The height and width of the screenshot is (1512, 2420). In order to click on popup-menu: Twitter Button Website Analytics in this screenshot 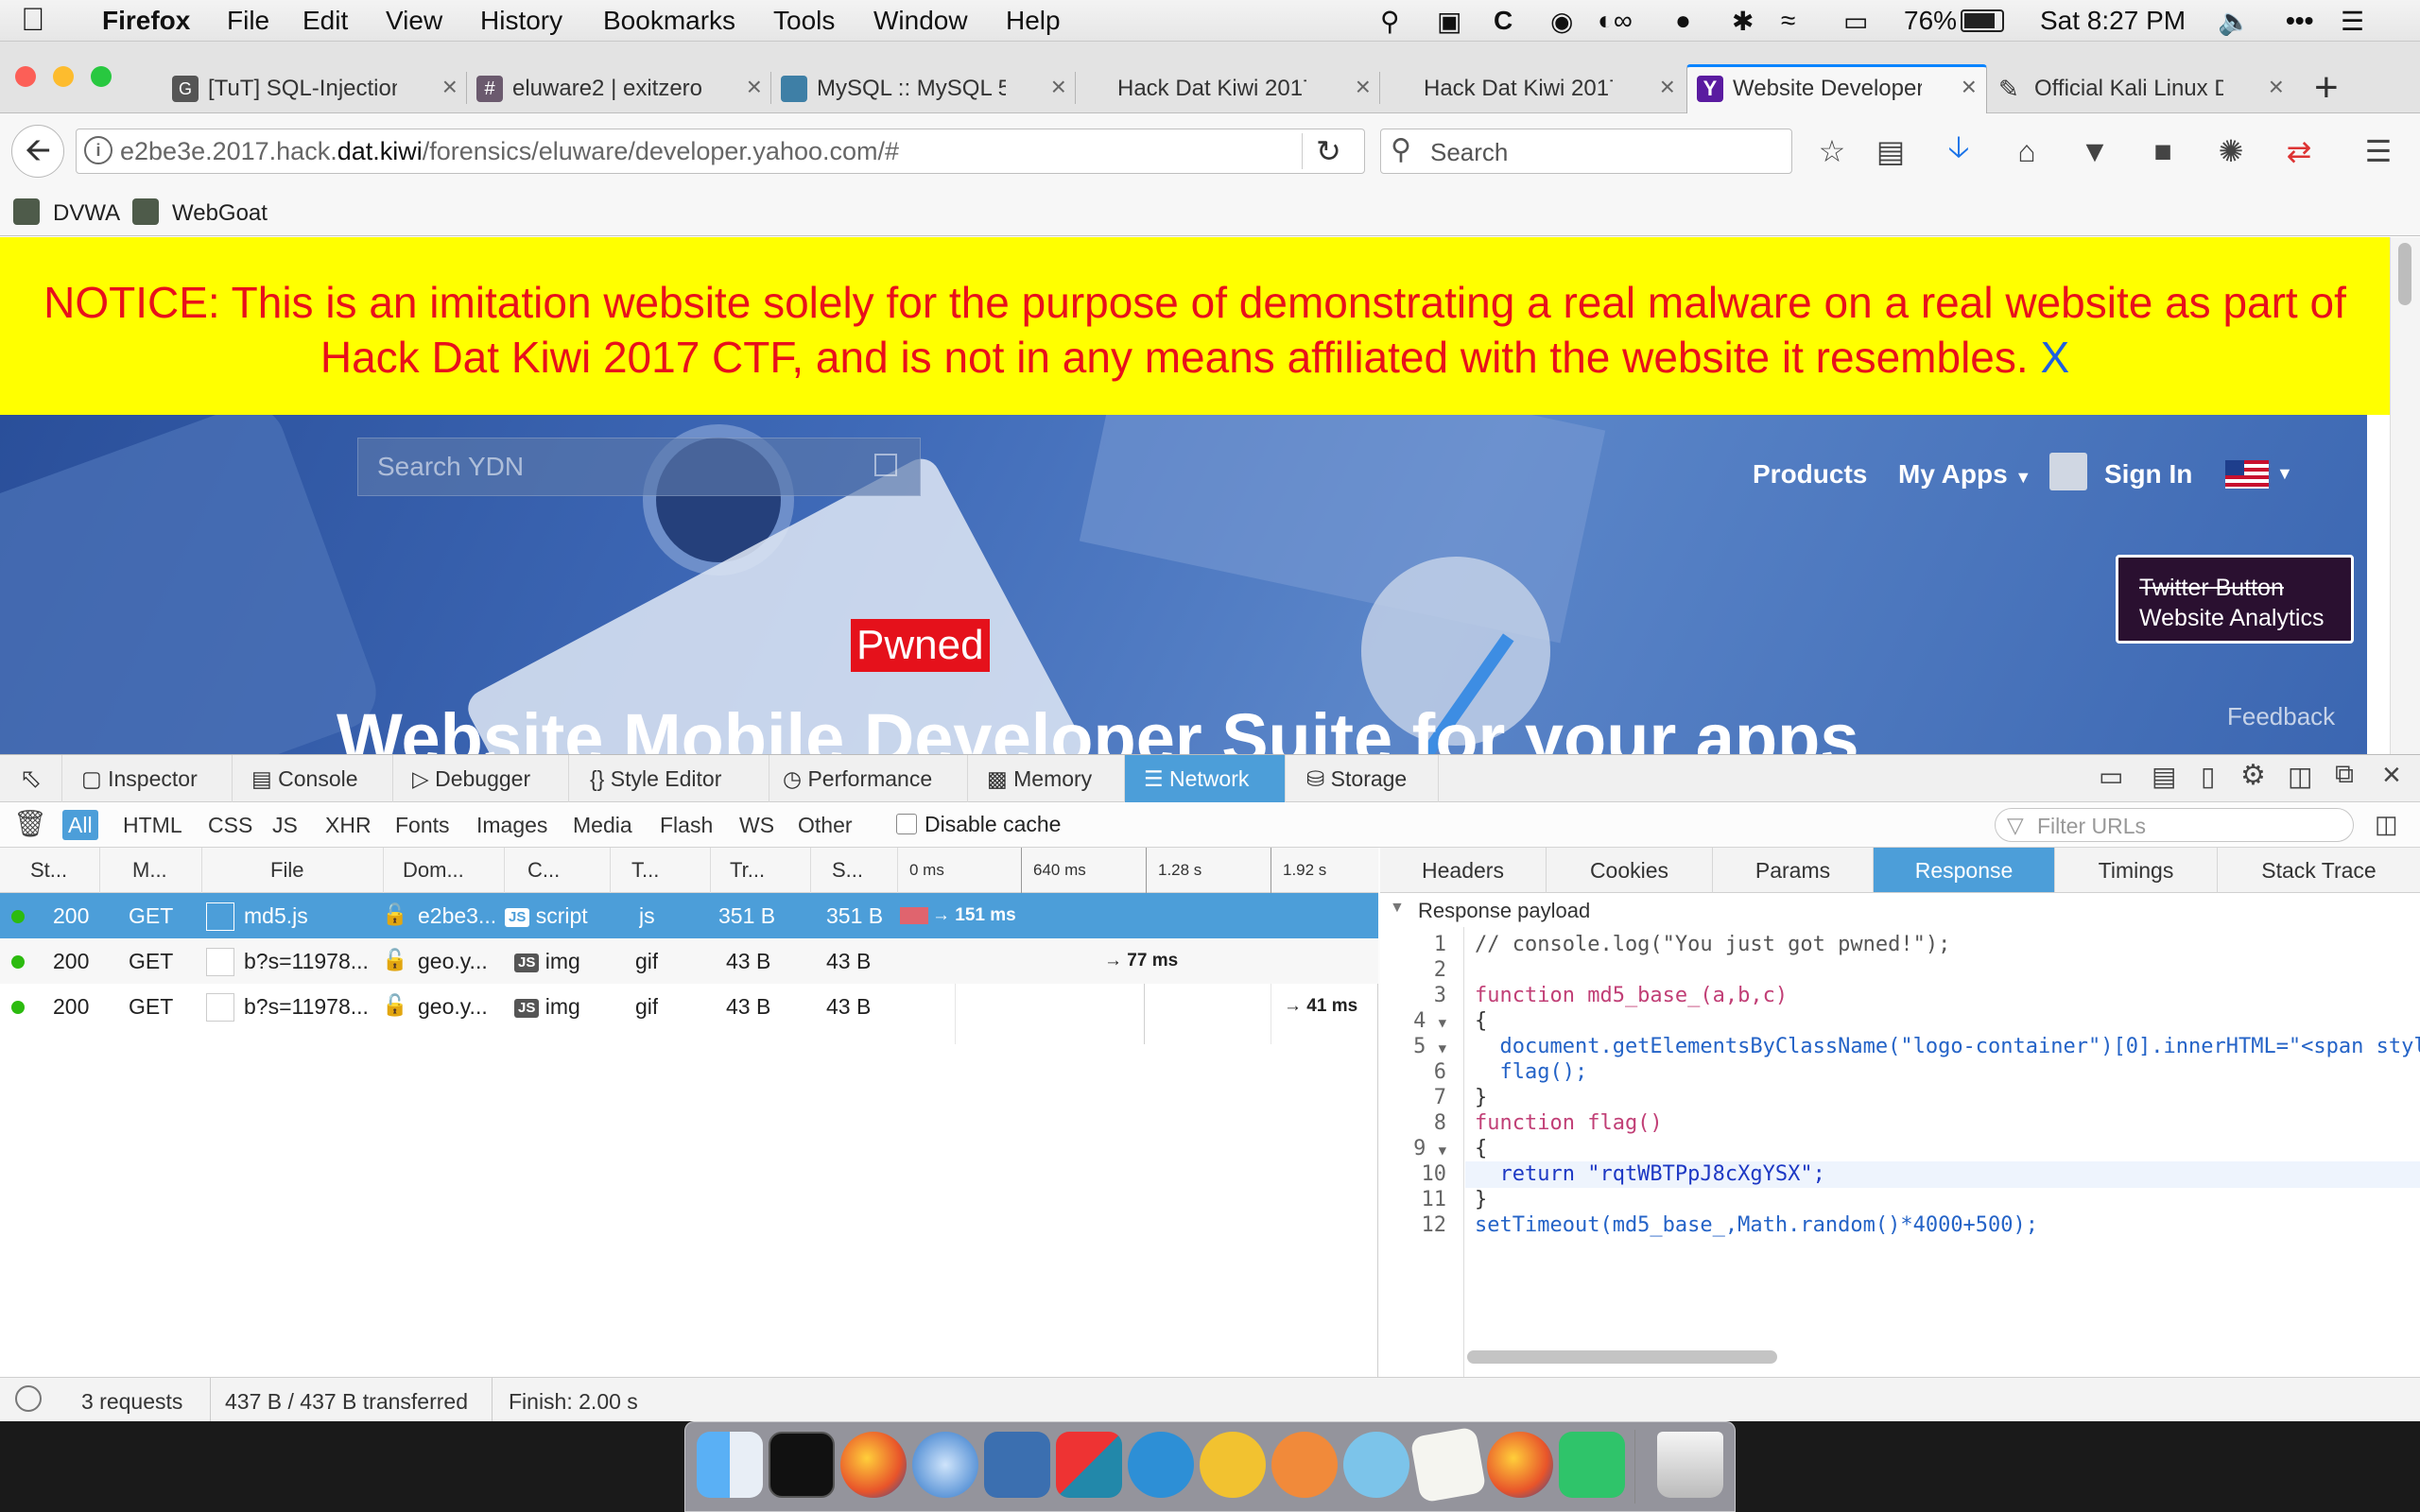, I will do `click(2235, 599)`.